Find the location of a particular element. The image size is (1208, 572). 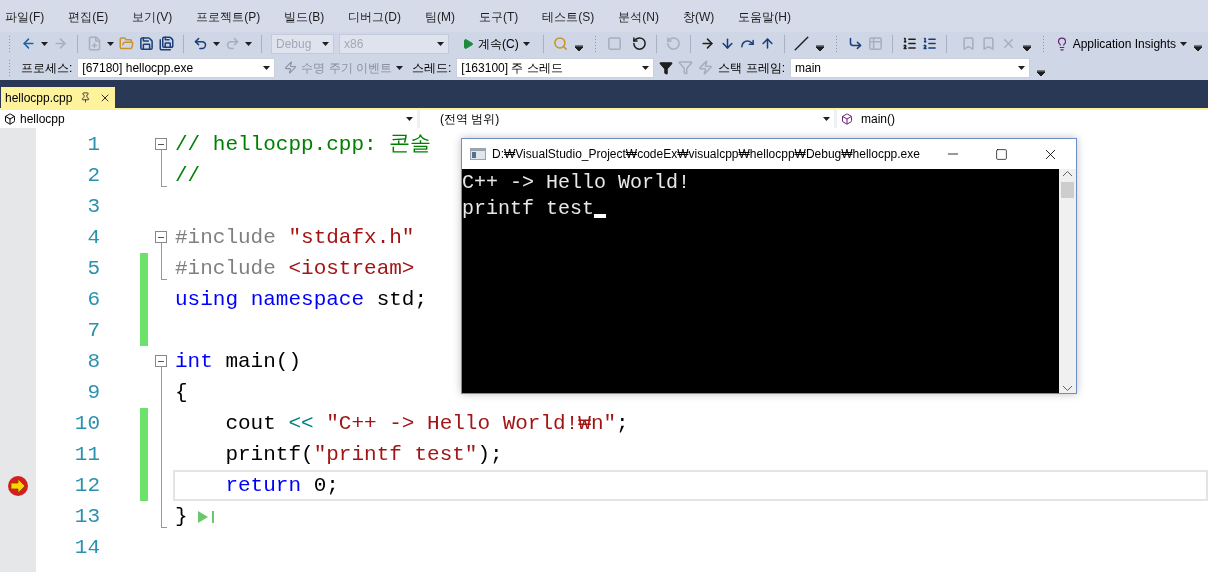

undo-icon is located at coordinates (200, 43).